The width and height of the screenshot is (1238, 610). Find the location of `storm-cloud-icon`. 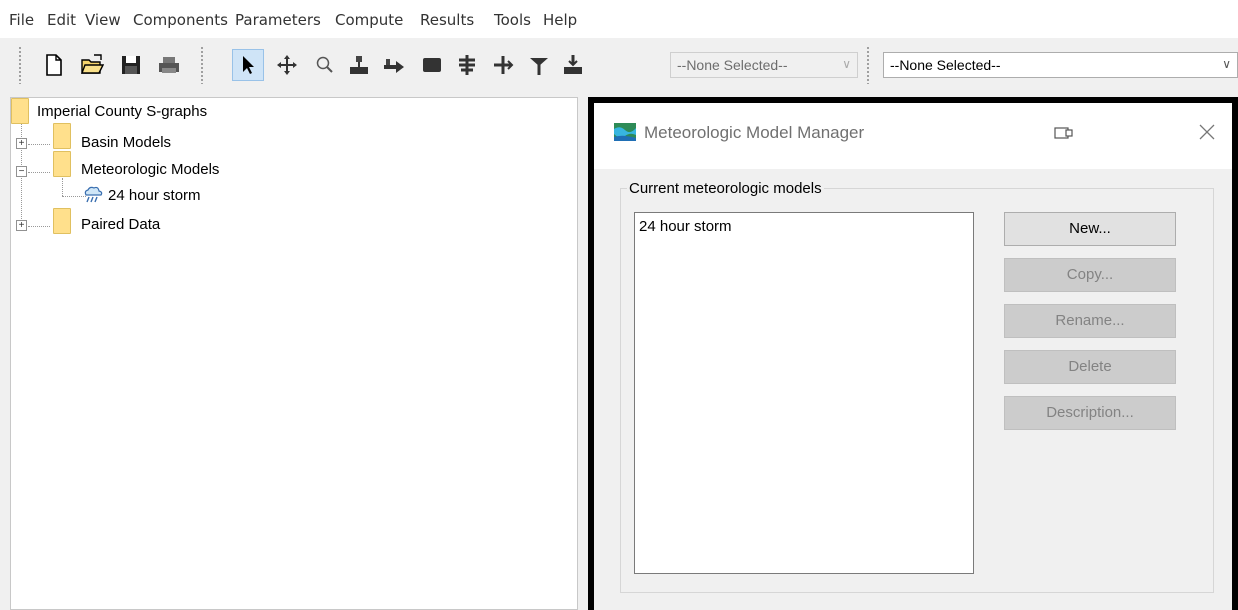

storm-cloud-icon is located at coordinates (93, 195).